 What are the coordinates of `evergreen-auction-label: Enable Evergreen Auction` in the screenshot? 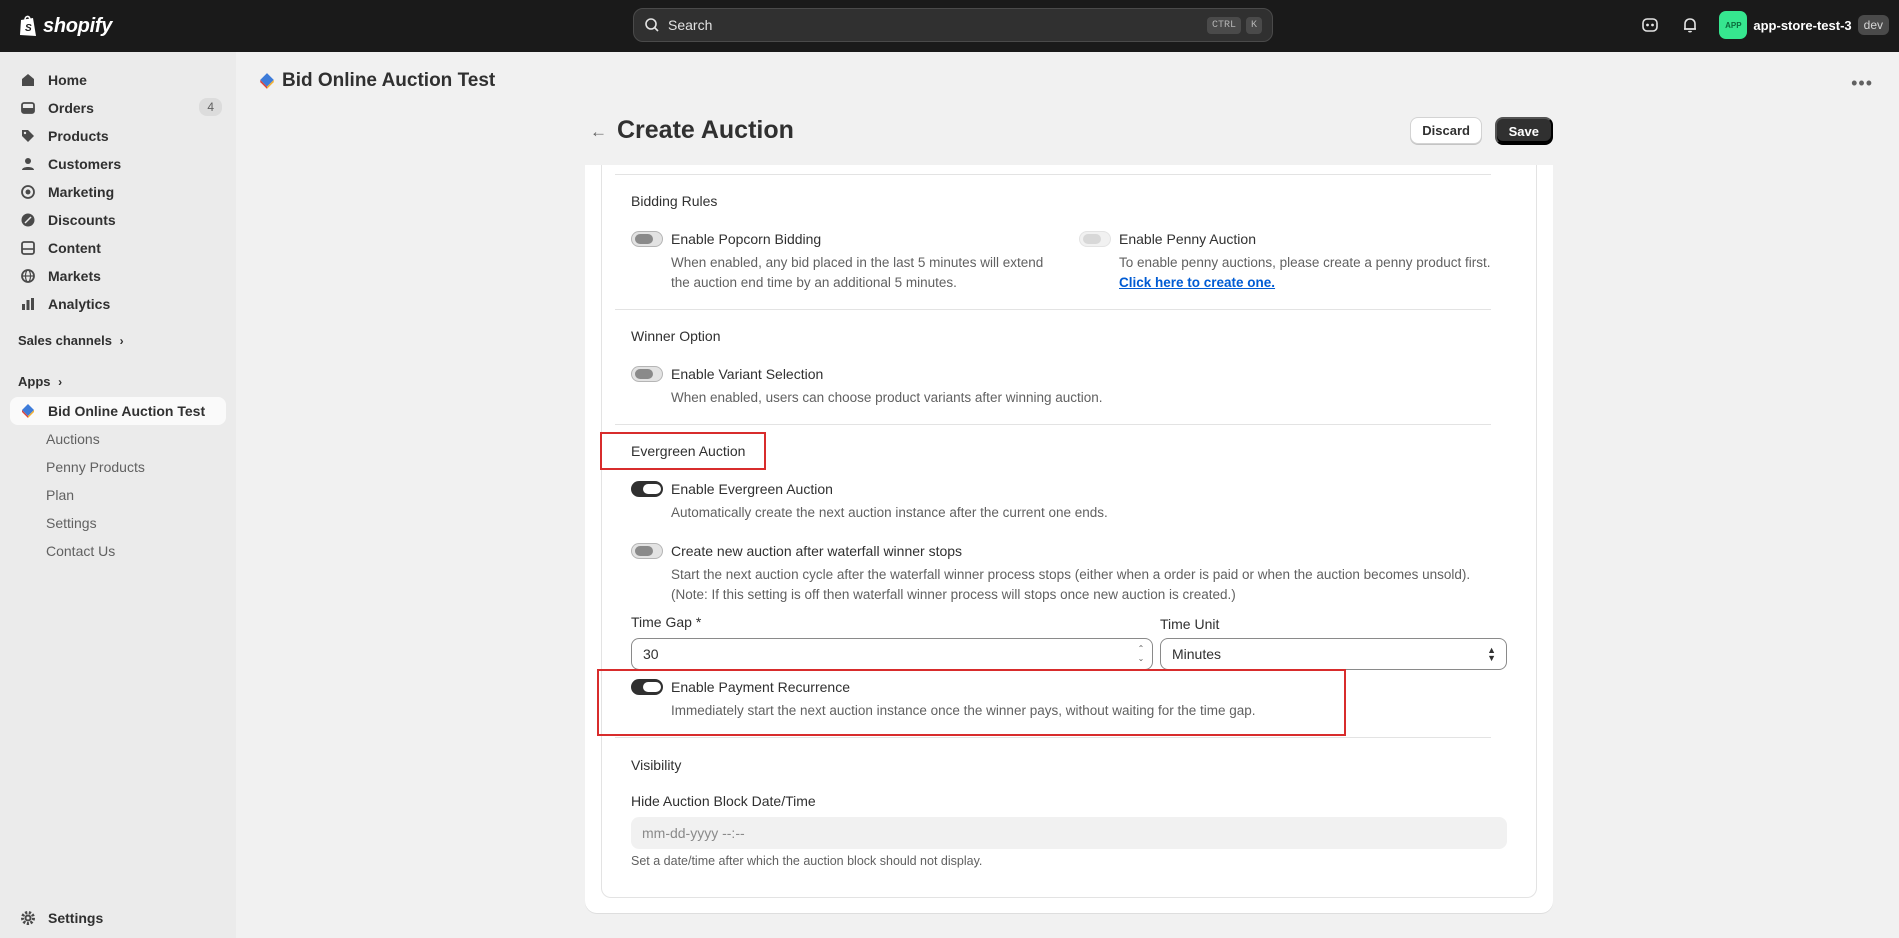 It's located at (752, 489).